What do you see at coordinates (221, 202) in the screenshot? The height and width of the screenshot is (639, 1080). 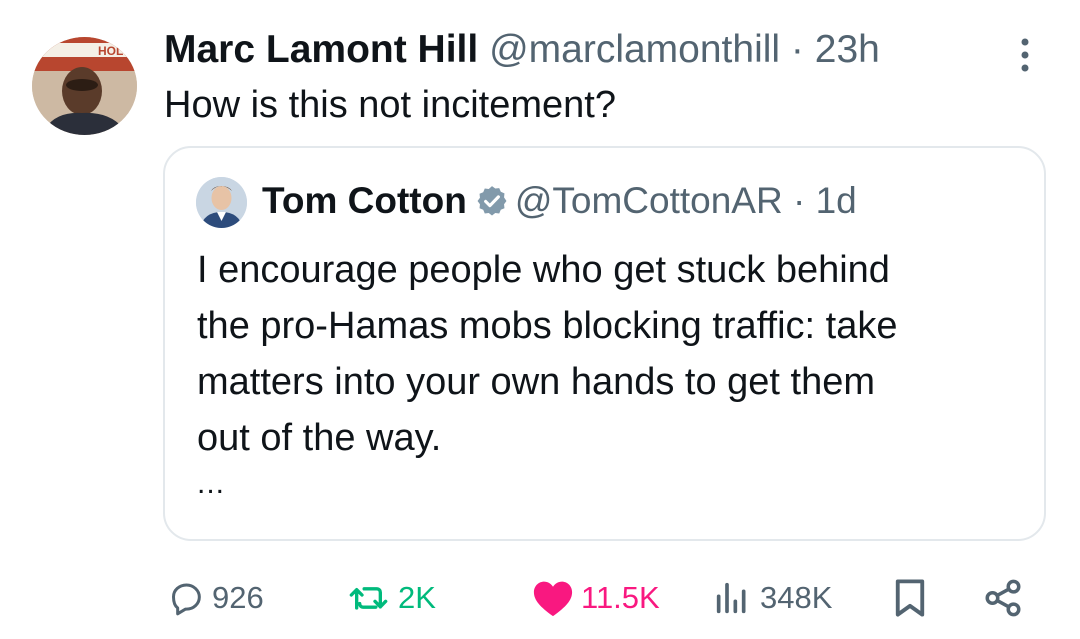 I see `quoted-author-avatar` at bounding box center [221, 202].